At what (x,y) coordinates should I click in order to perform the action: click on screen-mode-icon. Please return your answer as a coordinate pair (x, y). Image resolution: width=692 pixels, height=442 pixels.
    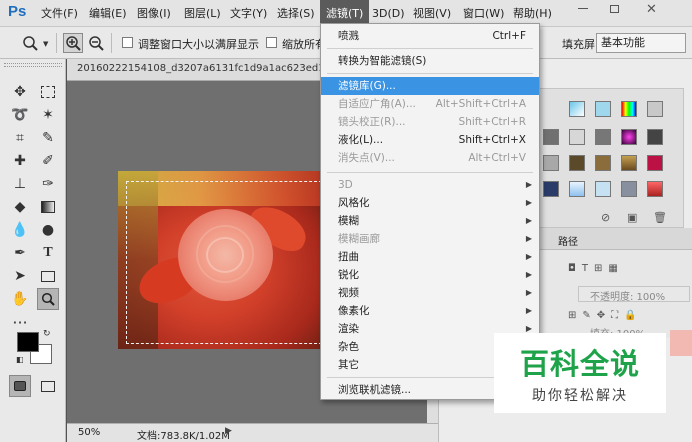
    Looking at the image, I should click on (48, 386).